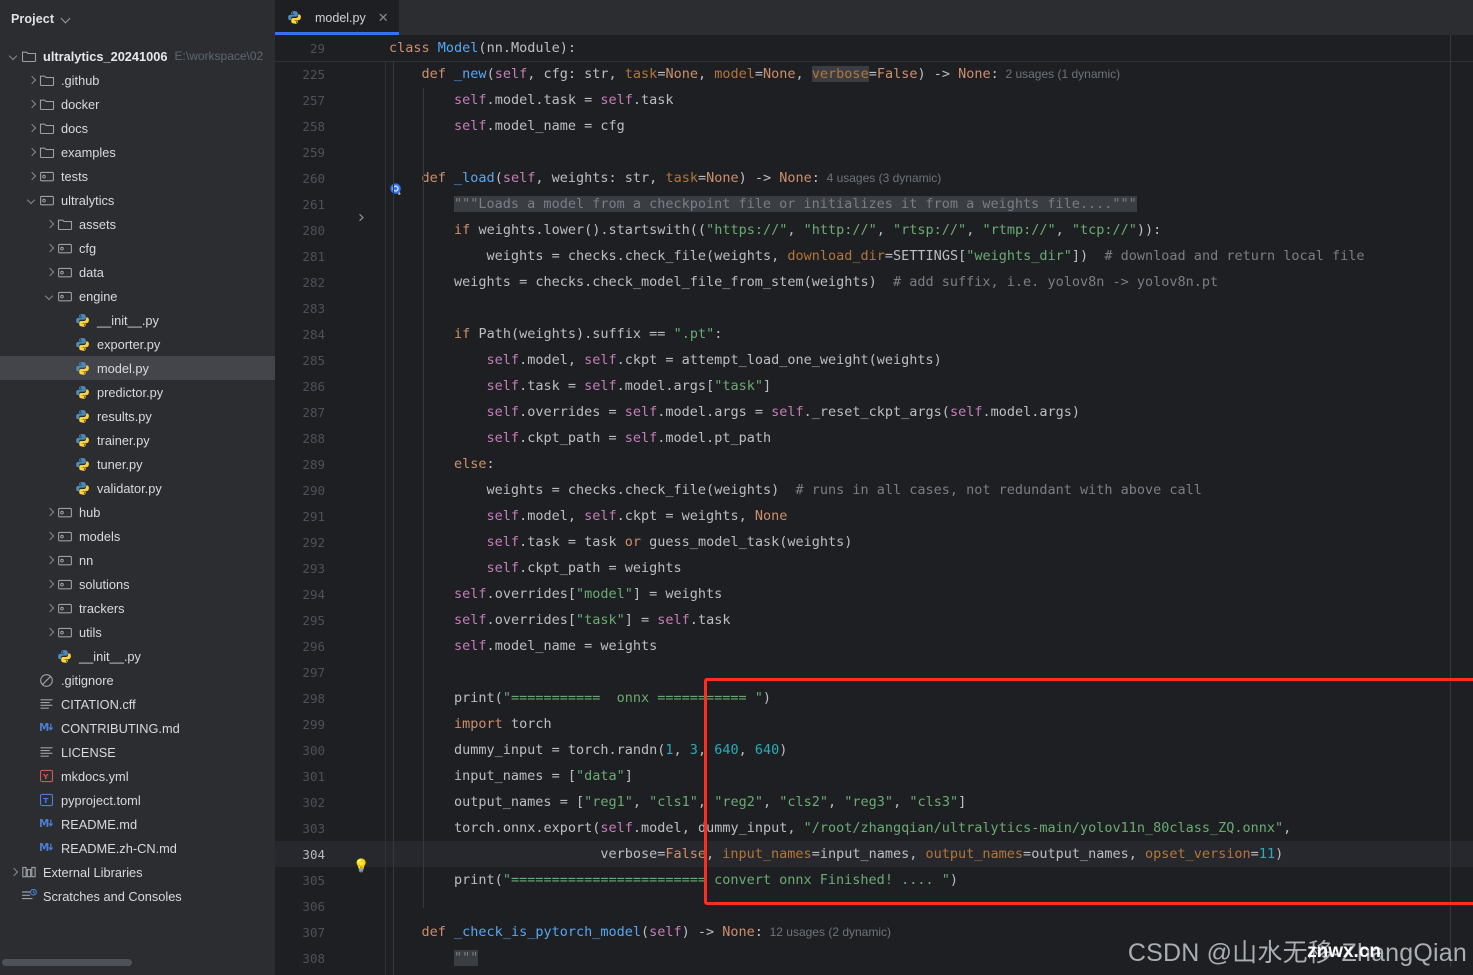  Describe the element at coordinates (874, 776) in the screenshot. I see `code-line: 301 input_names = ["data"]` at that location.